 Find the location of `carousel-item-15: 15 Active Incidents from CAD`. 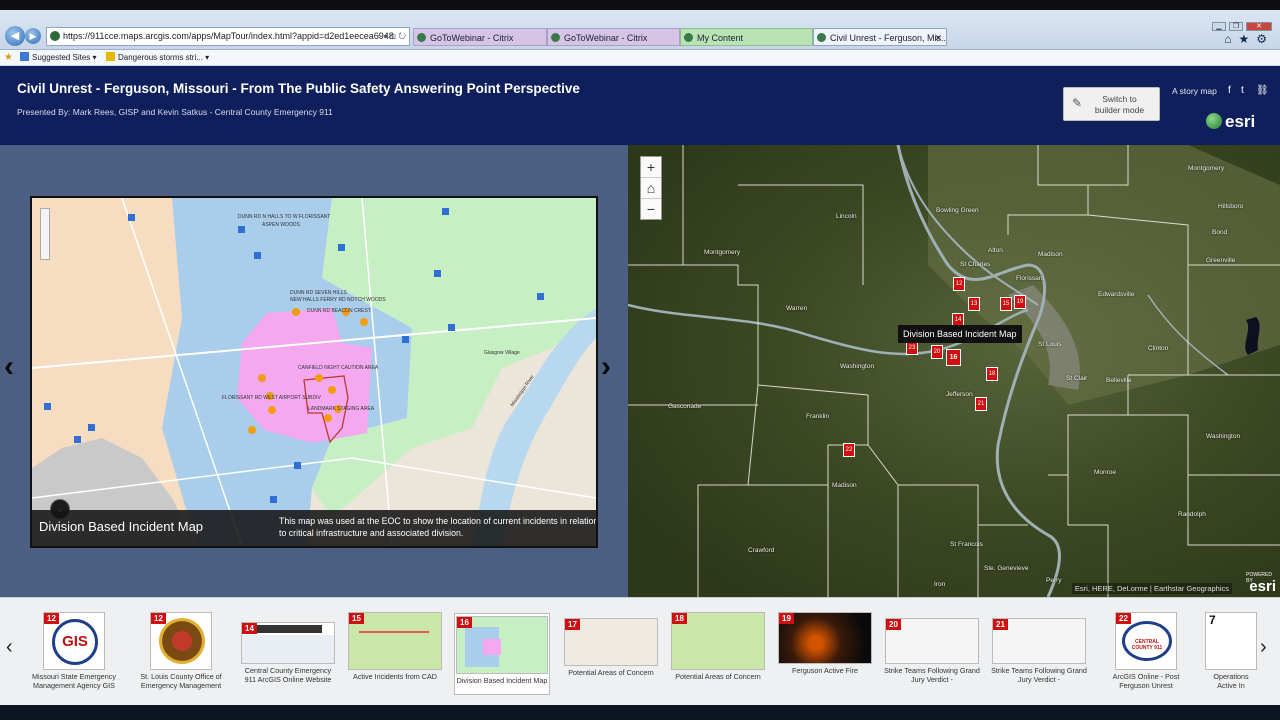

carousel-item-15: 15 Active Incidents from CAD is located at coordinates (395, 646).